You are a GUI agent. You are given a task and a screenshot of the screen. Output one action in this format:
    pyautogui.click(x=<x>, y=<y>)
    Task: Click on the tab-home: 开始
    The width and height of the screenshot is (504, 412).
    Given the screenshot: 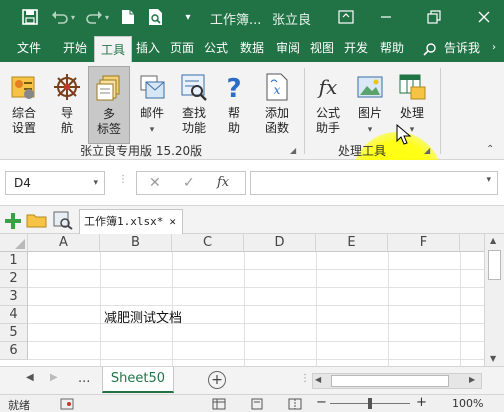 What is the action you would take?
    pyautogui.click(x=75, y=48)
    